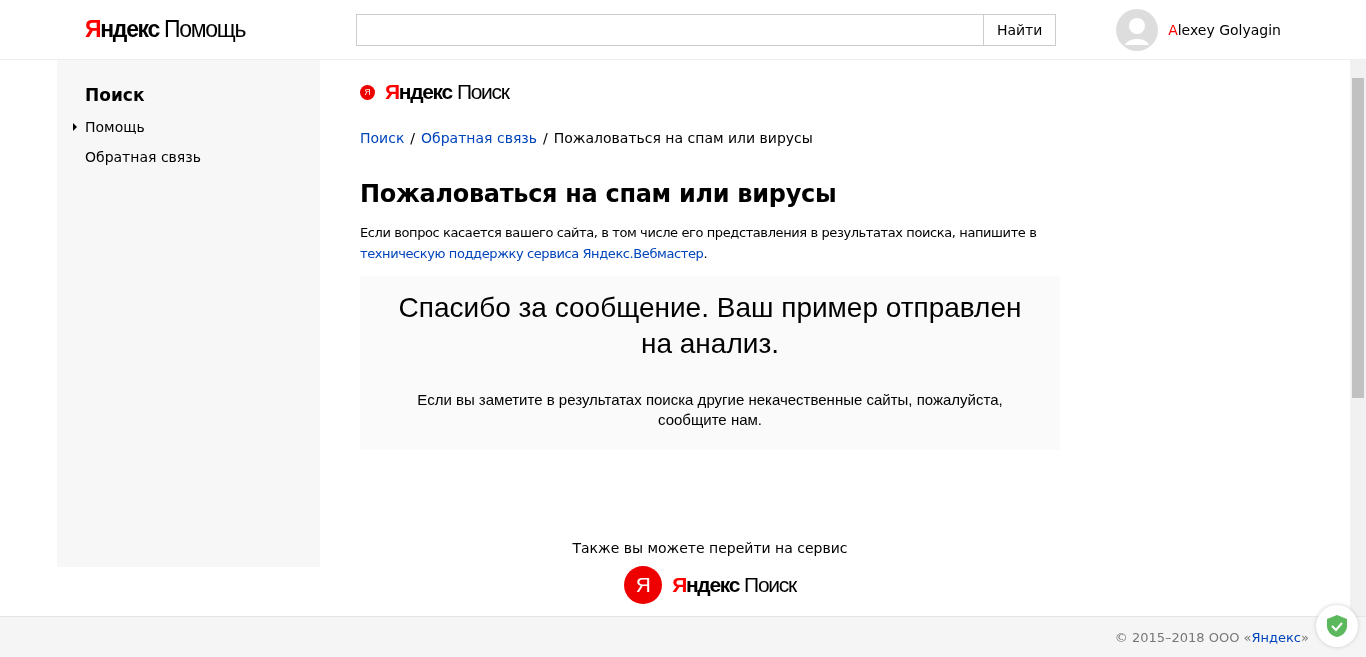 The image size is (1366, 657). I want to click on scrollbar-thumb, so click(1358, 238).